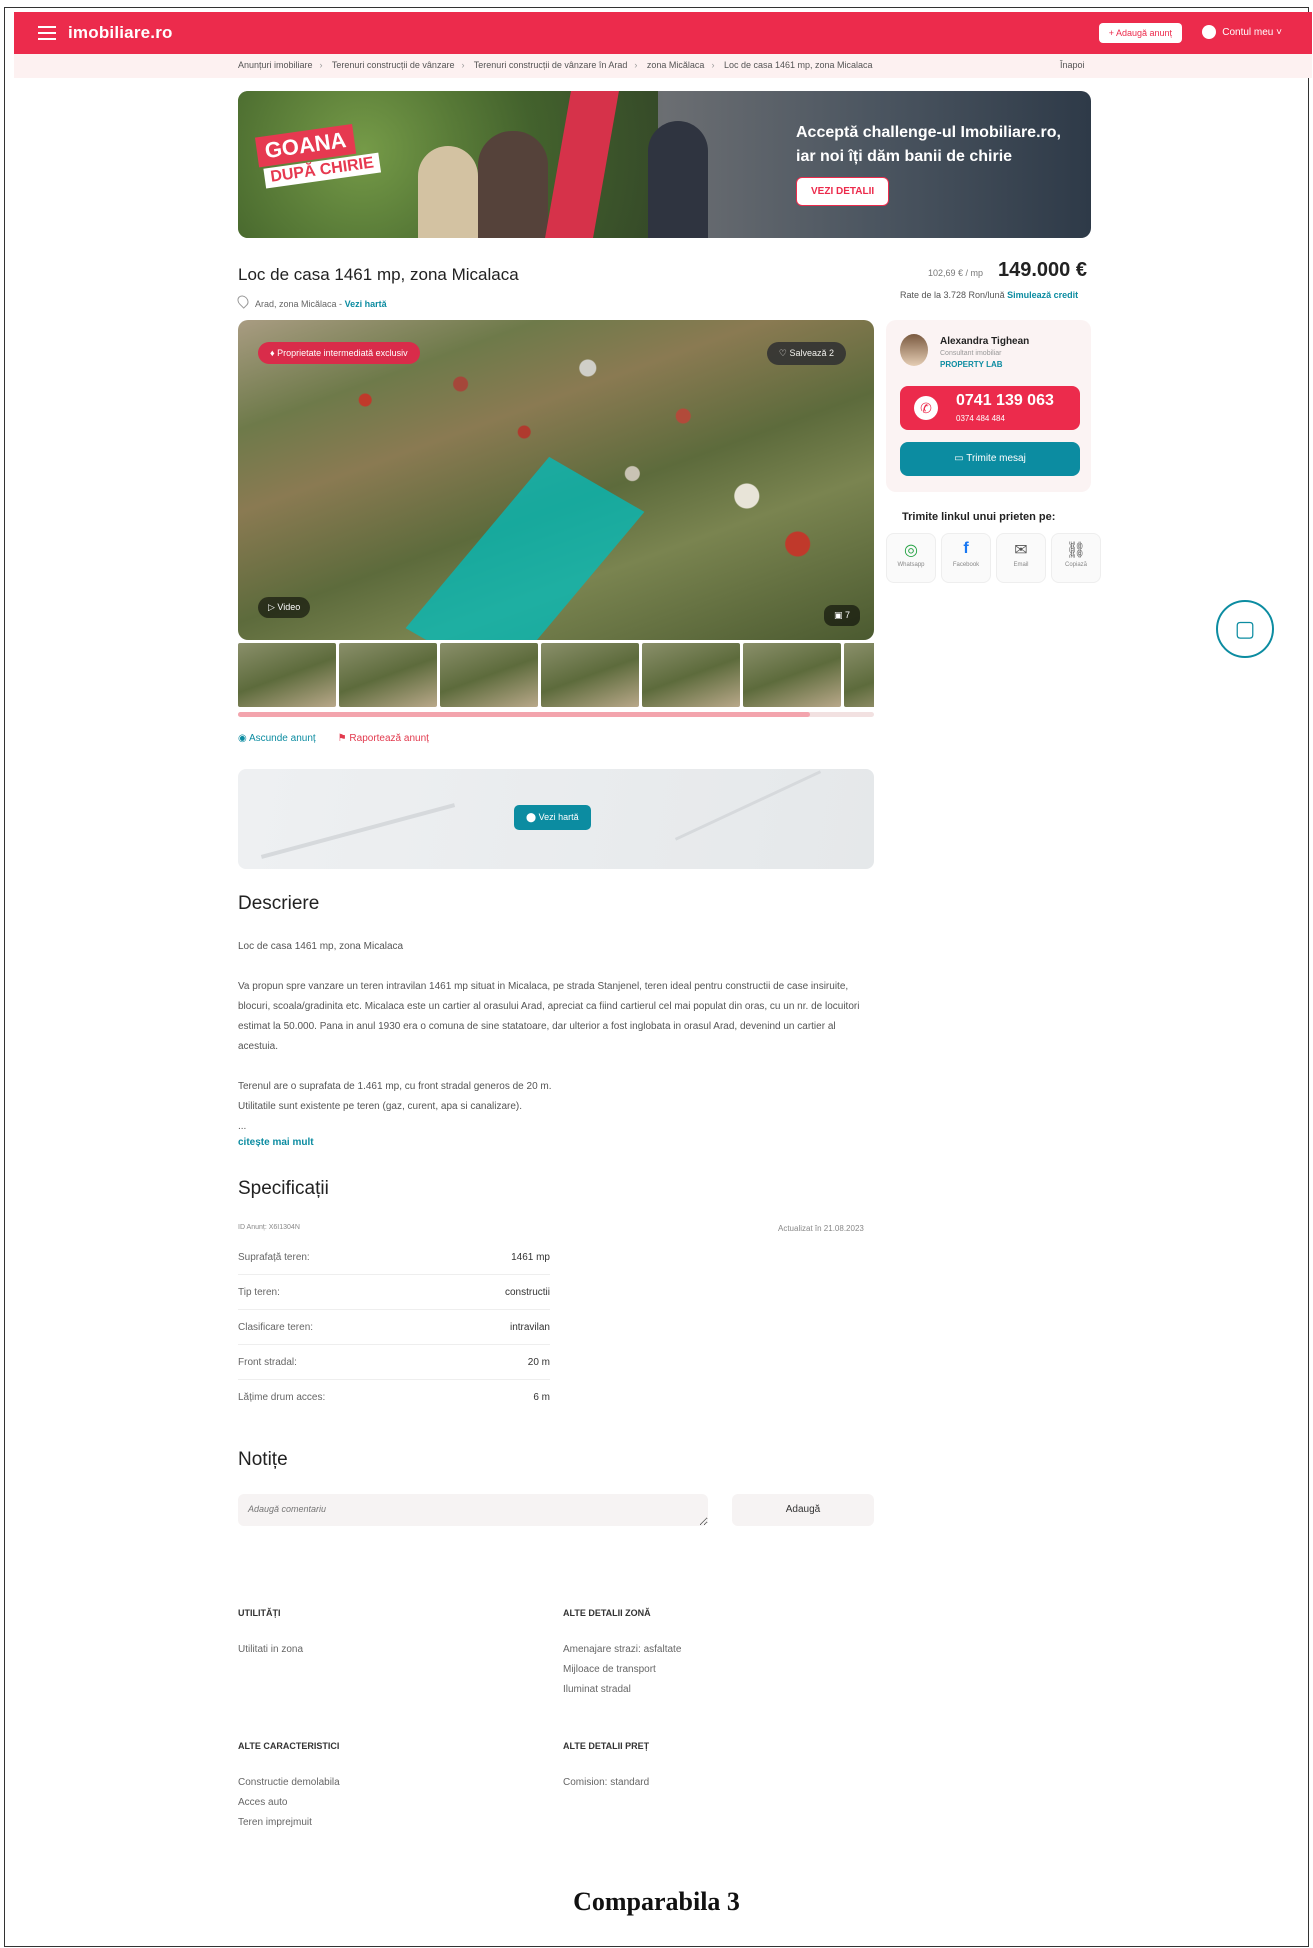  What do you see at coordinates (277, 738) in the screenshot?
I see `hide-listing-button: ◉ Ascunde anunț` at bounding box center [277, 738].